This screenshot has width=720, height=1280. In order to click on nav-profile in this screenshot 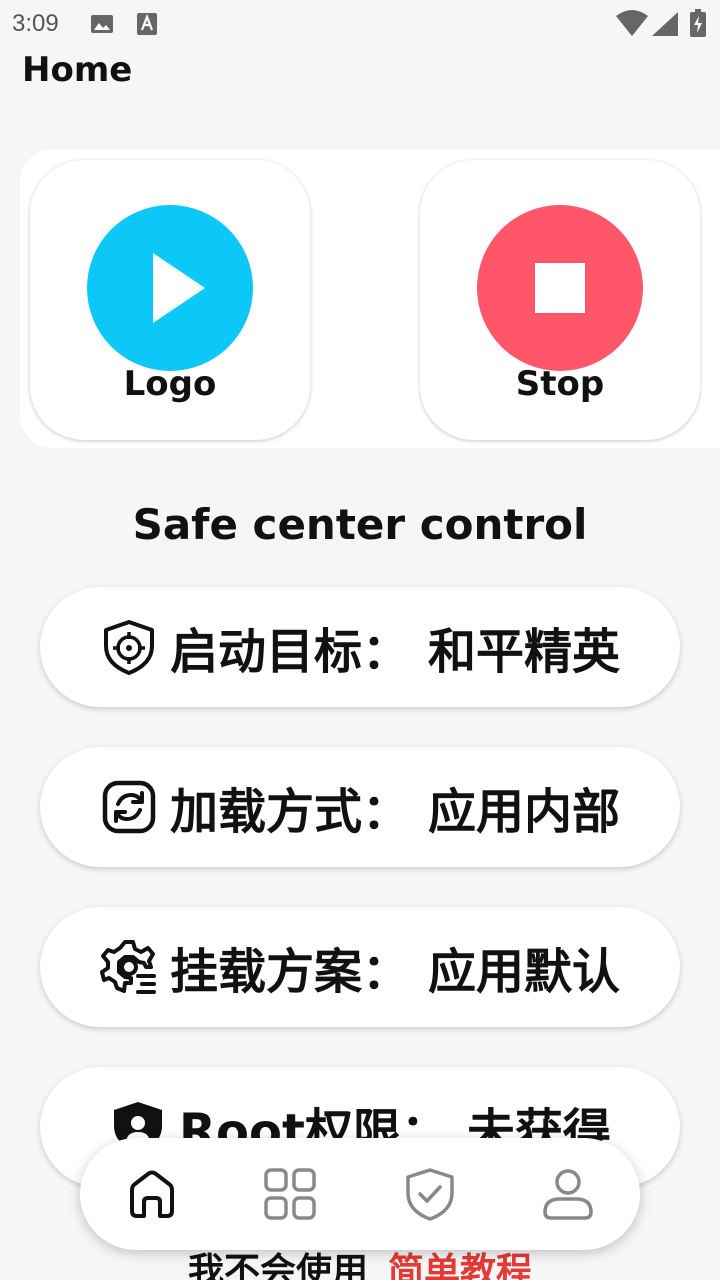, I will do `click(568, 1194)`.